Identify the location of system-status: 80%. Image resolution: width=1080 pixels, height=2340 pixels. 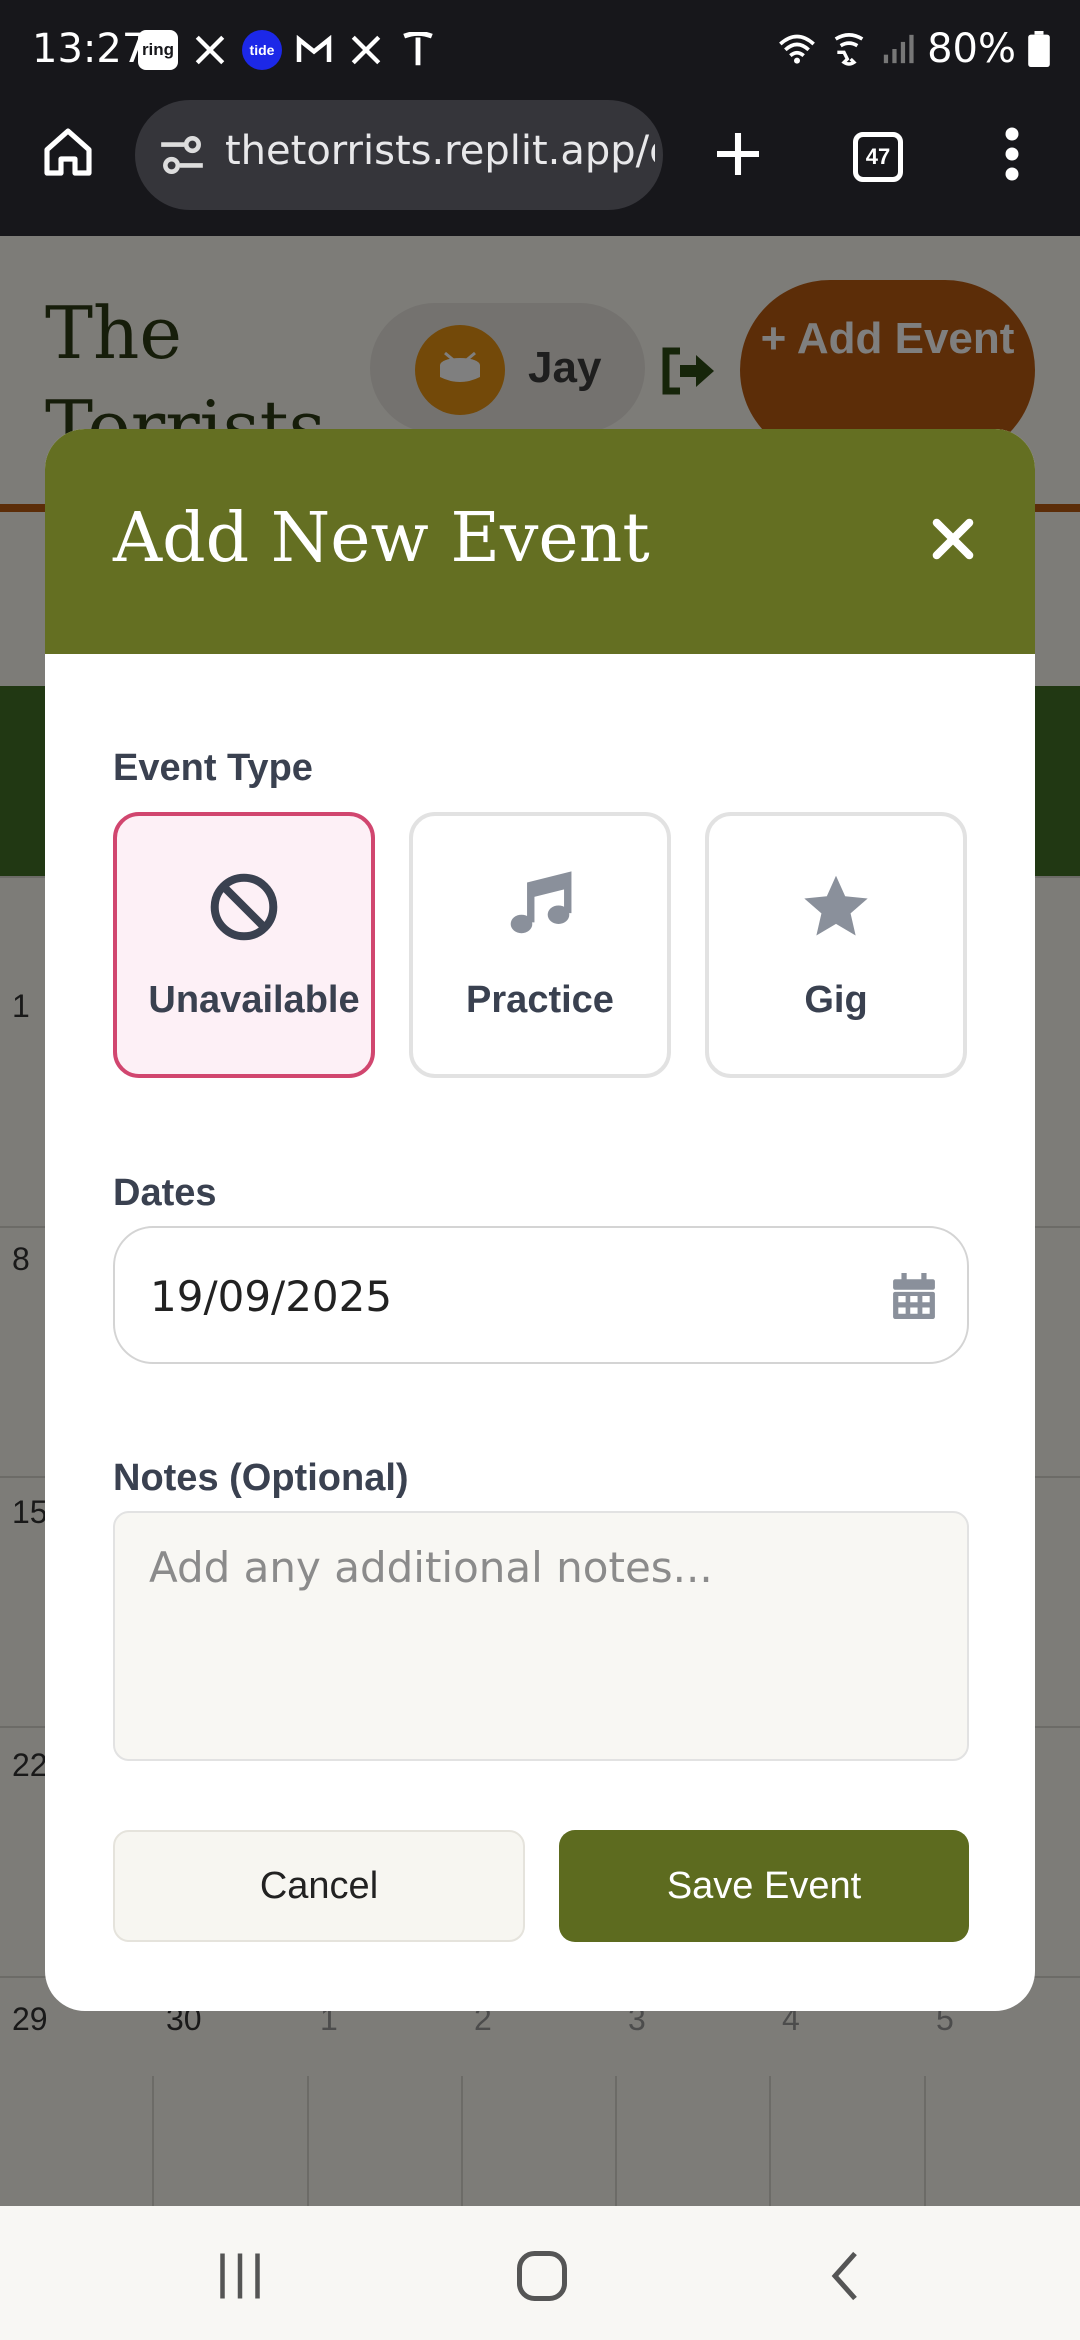
(913, 49).